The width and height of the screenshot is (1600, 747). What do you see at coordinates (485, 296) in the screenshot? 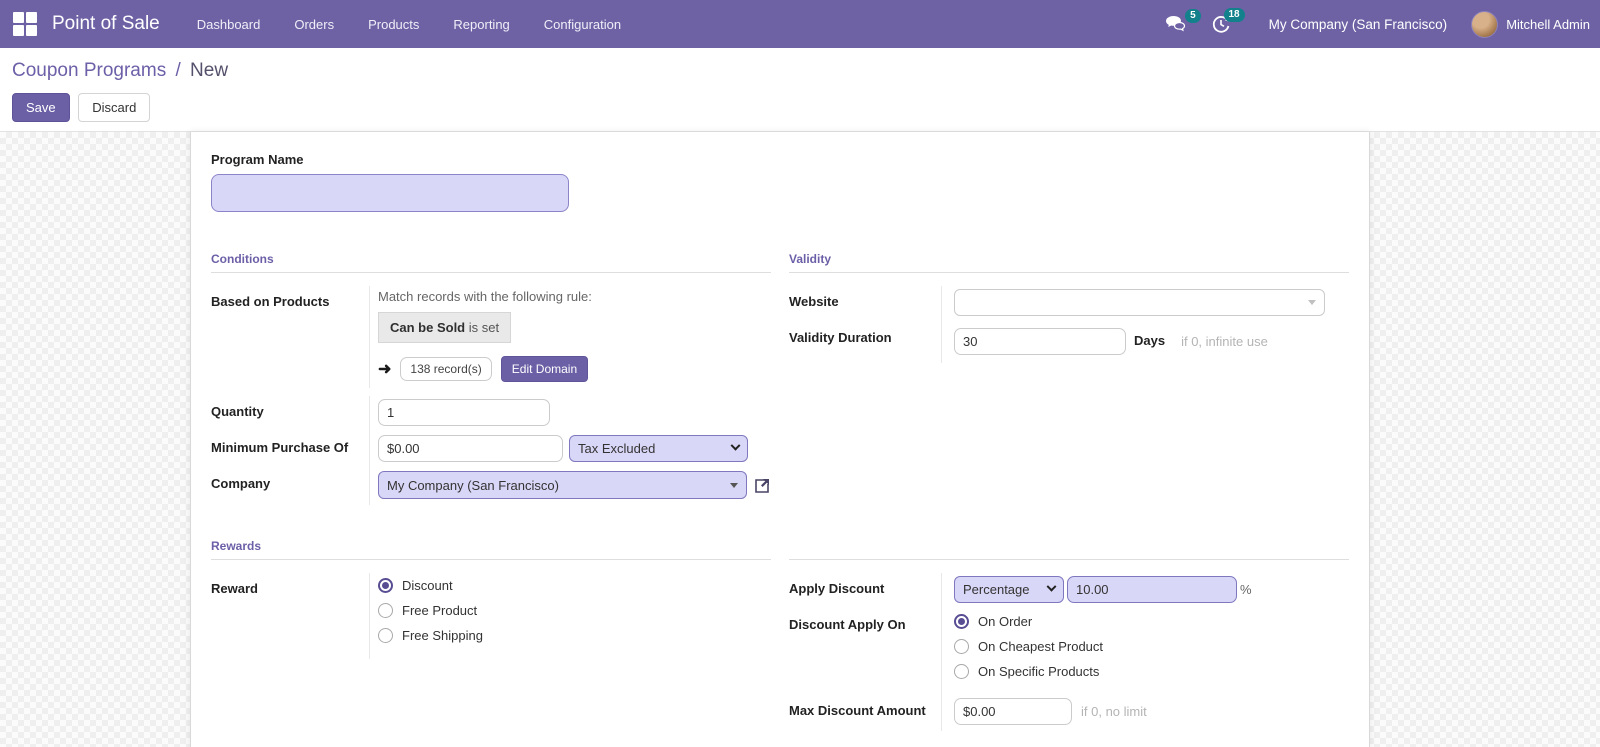
I see `domain-intro-text: Match records with the following rule:` at bounding box center [485, 296].